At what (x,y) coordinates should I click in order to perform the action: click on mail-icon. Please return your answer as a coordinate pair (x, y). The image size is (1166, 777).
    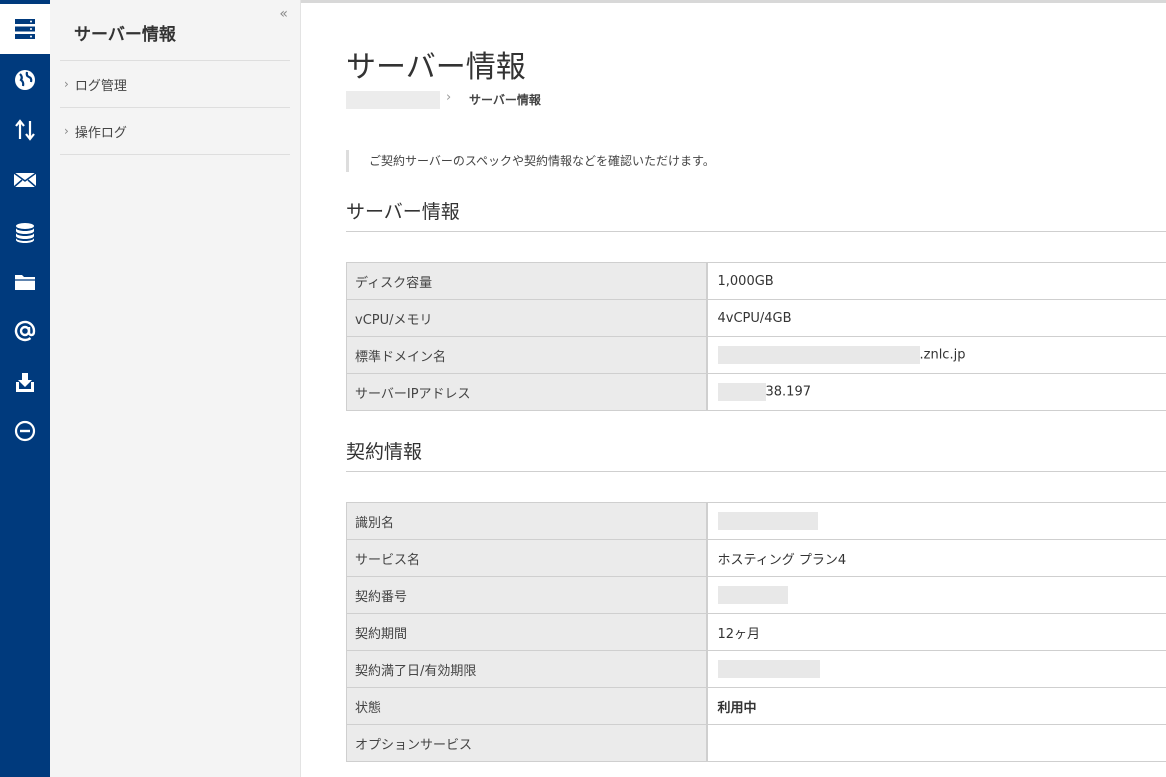
    Looking at the image, I should click on (25, 180).